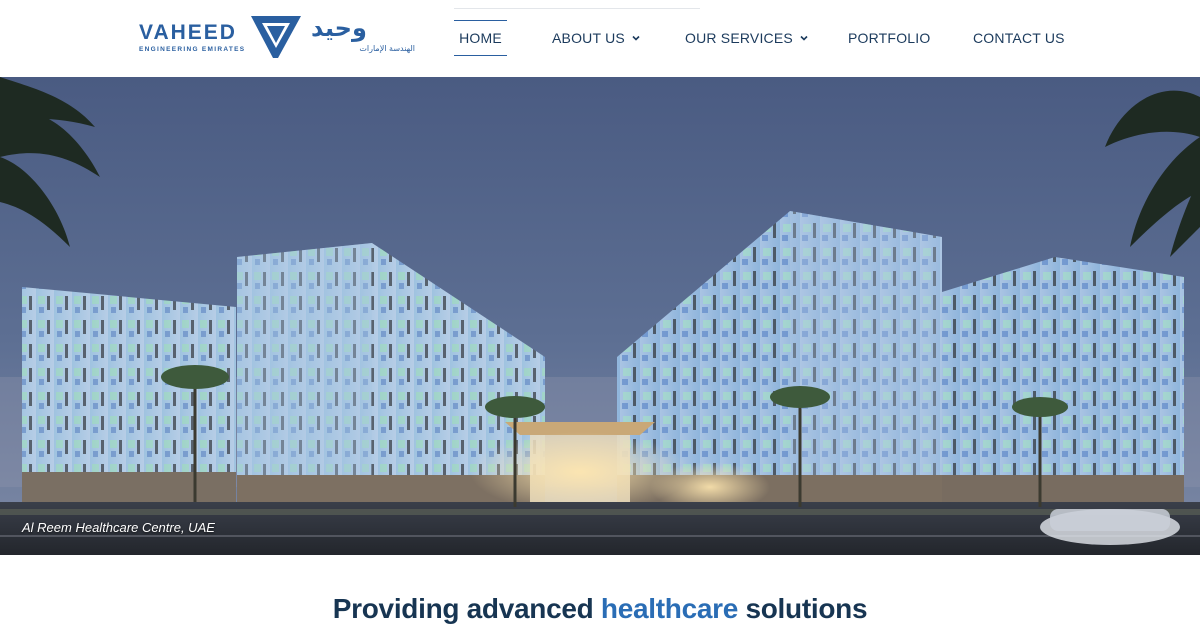  I want to click on nav-item-label: OUR SERVICES, so click(739, 38).